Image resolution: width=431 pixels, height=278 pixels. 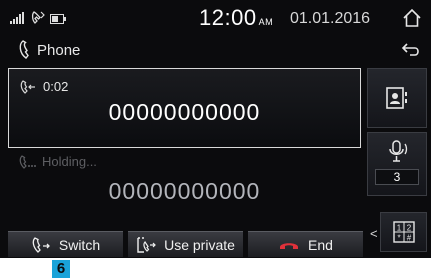 What do you see at coordinates (398, 151) in the screenshot?
I see `mic-volume-icon` at bounding box center [398, 151].